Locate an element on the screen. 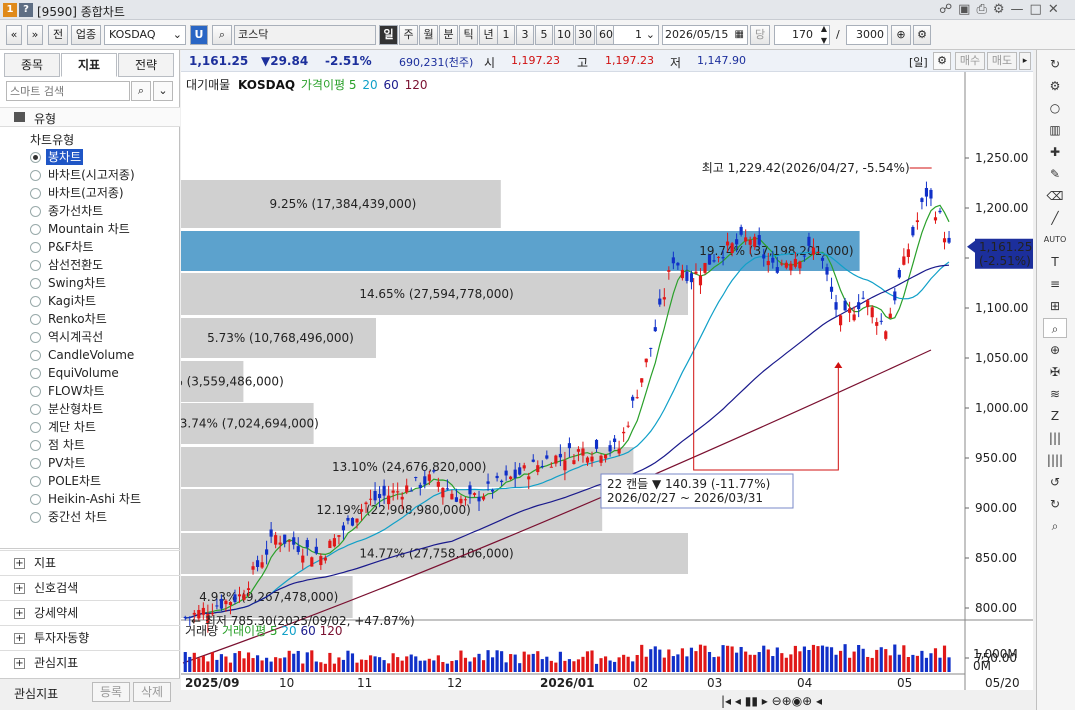 The height and width of the screenshot is (710, 1075). legend-ma120: 120 is located at coordinates (416, 85).